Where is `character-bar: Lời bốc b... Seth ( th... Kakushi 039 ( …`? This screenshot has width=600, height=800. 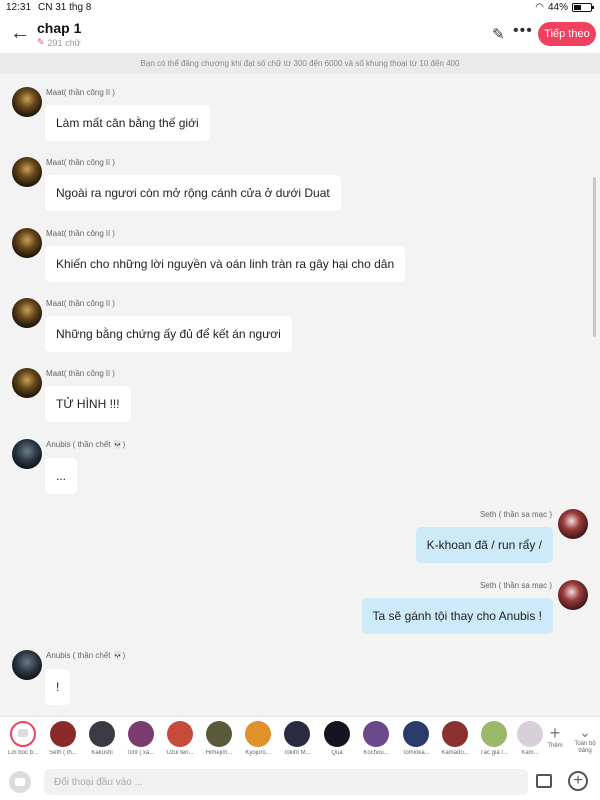
character-bar: Lời bốc b... Seth ( th... Kakushi 039 ( … is located at coordinates (300, 739).